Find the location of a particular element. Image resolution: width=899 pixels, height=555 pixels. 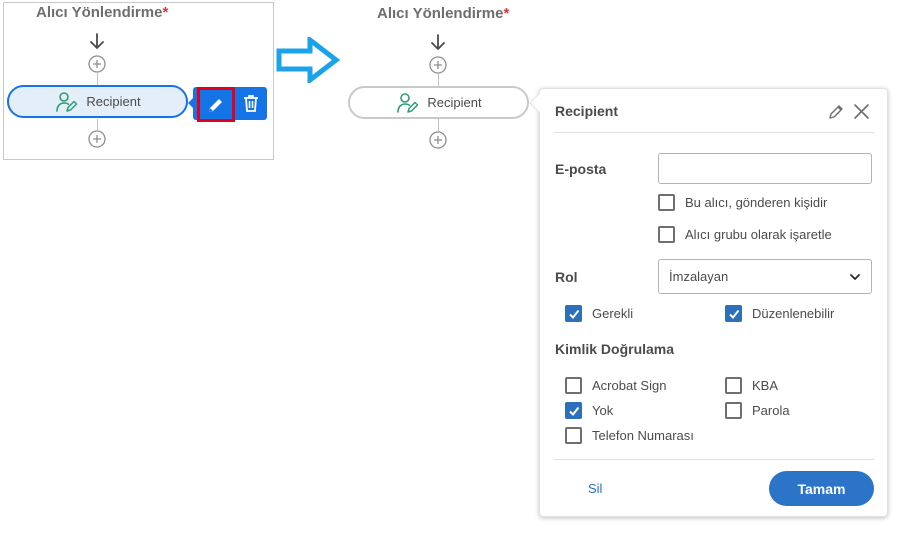

chevron-down-icon is located at coordinates (855, 276).